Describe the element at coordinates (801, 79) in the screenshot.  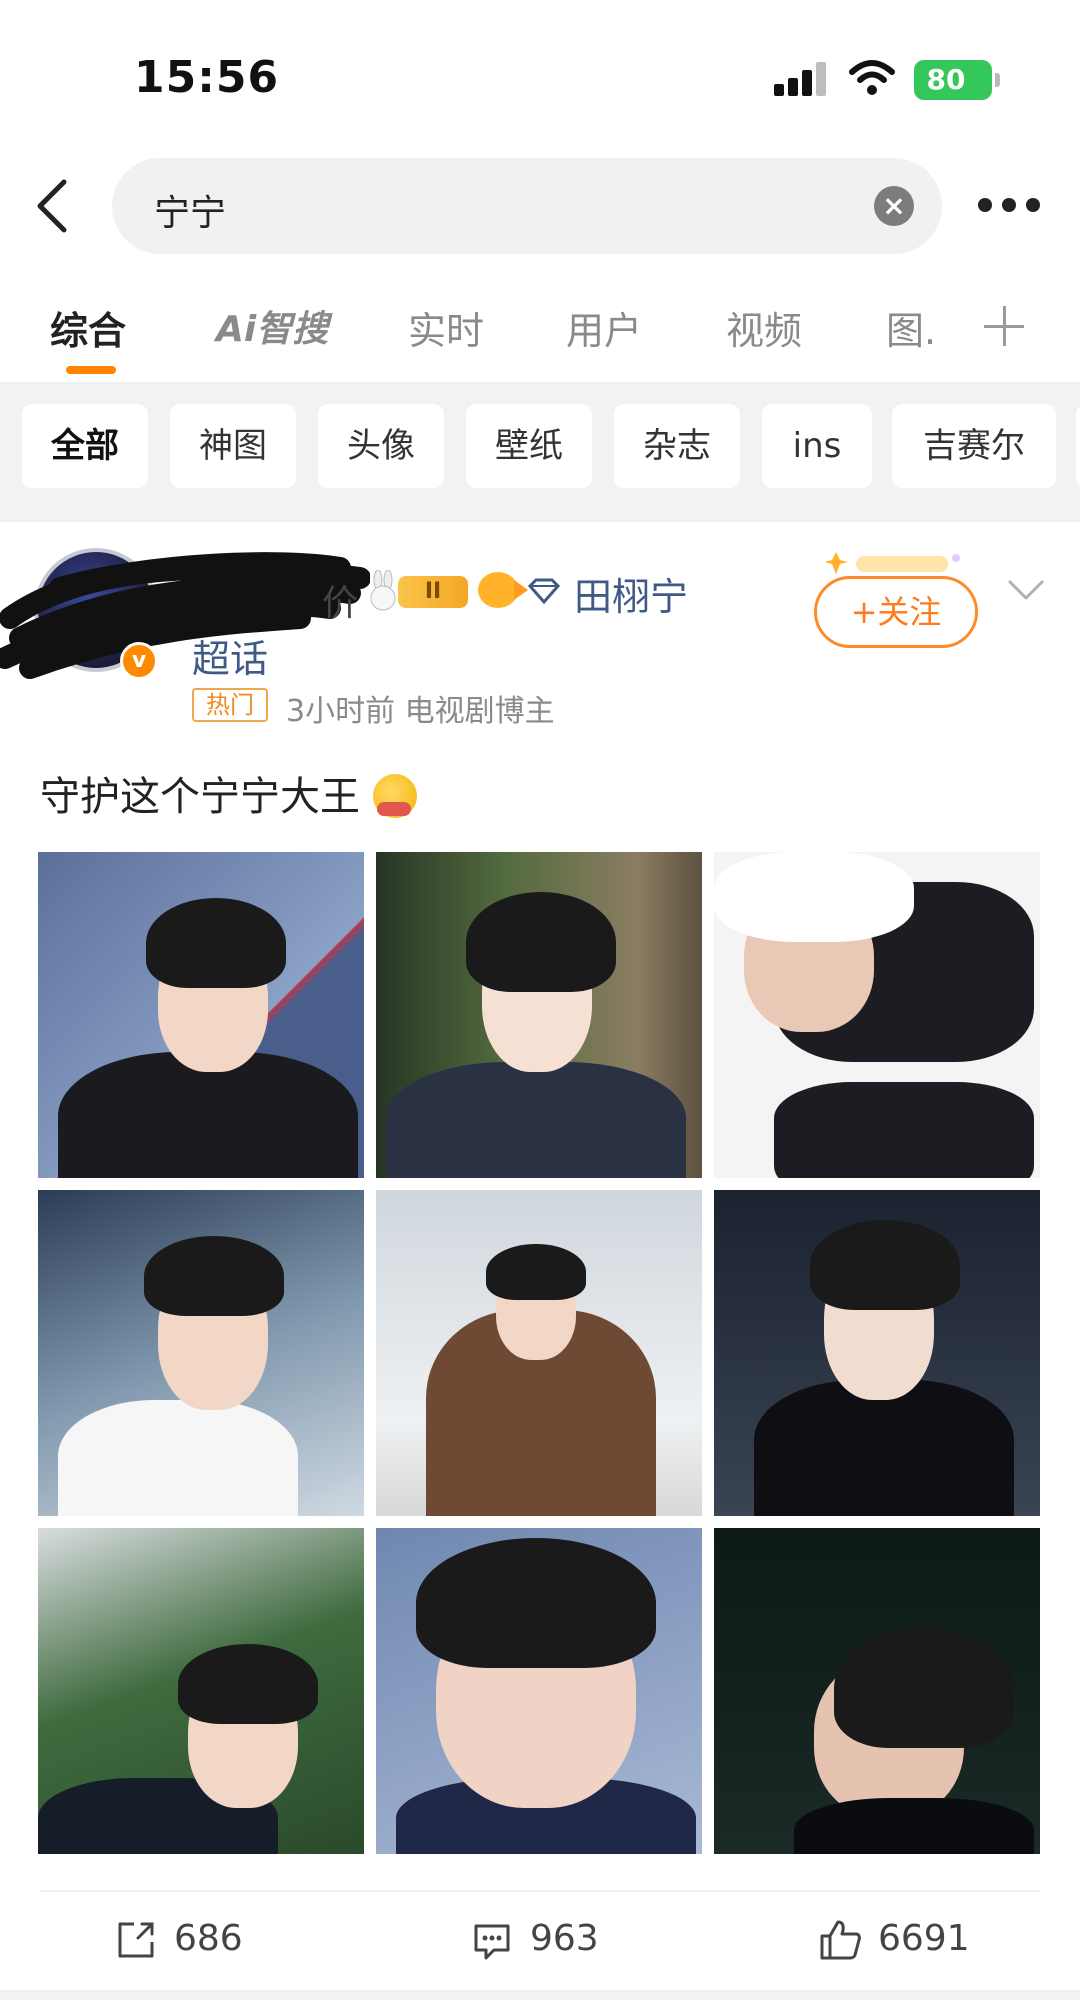
I see `cellular-signal-icon` at that location.